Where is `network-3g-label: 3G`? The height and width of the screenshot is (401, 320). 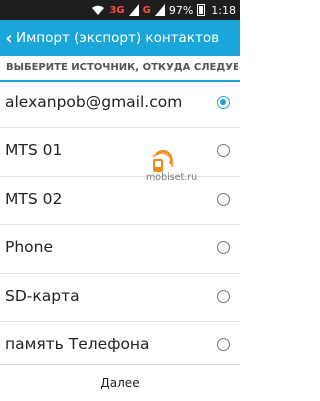
network-3g-label: 3G is located at coordinates (117, 10).